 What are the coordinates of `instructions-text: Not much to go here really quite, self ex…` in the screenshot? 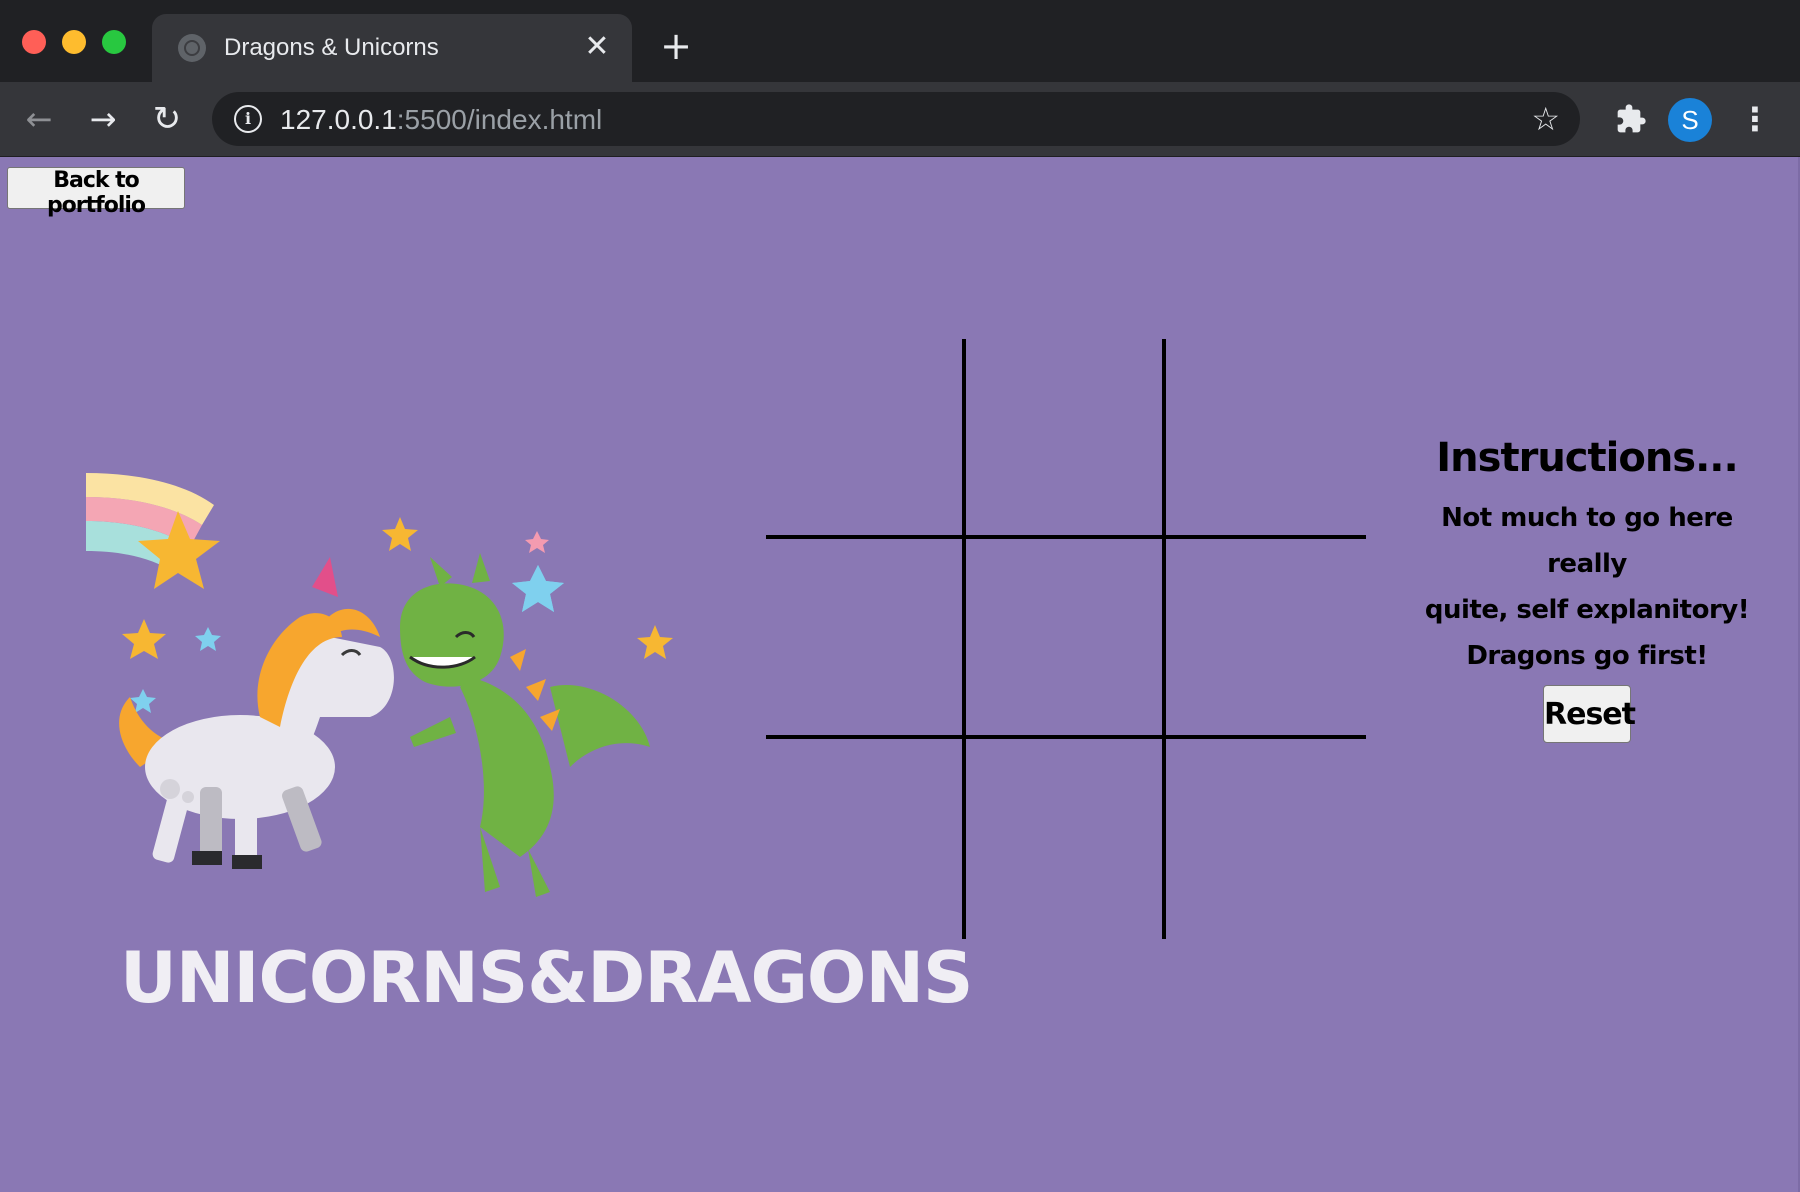 It's located at (1587, 587).